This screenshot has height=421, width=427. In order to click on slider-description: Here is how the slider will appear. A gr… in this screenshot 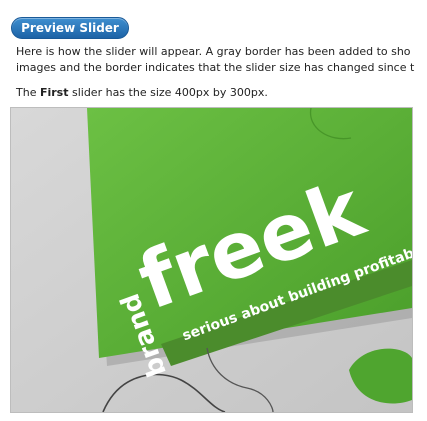, I will do `click(221, 60)`.